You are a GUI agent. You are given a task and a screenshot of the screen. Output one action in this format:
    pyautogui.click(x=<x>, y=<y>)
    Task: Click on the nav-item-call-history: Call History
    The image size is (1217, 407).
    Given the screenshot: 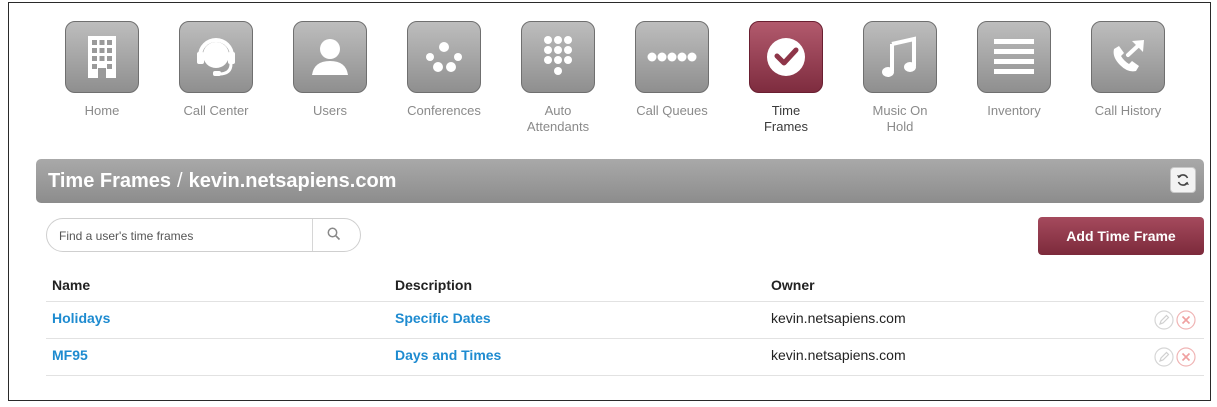 What is the action you would take?
    pyautogui.click(x=1128, y=70)
    